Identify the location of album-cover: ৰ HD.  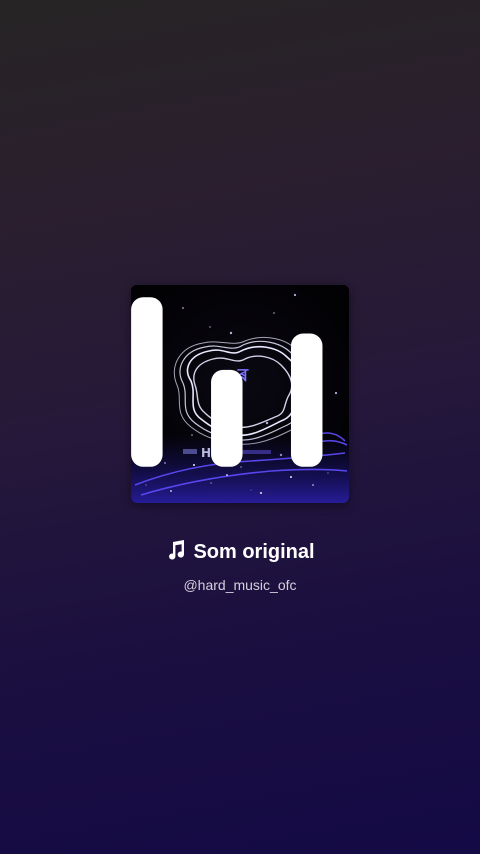
(240, 394).